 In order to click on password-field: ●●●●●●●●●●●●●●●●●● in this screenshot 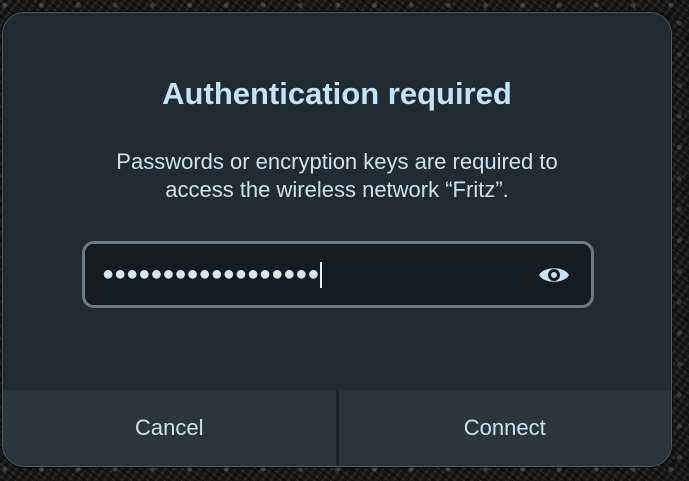, I will do `click(338, 274)`.